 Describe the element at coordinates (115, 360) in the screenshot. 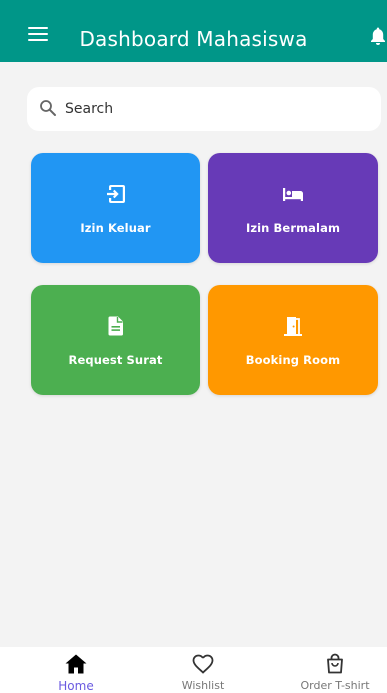

I see `card-label: Request Surat` at that location.